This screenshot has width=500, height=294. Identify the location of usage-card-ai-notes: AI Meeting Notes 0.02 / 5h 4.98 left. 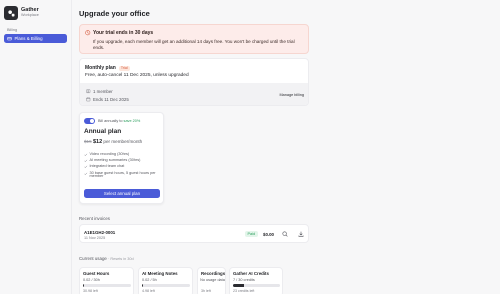
(165, 280).